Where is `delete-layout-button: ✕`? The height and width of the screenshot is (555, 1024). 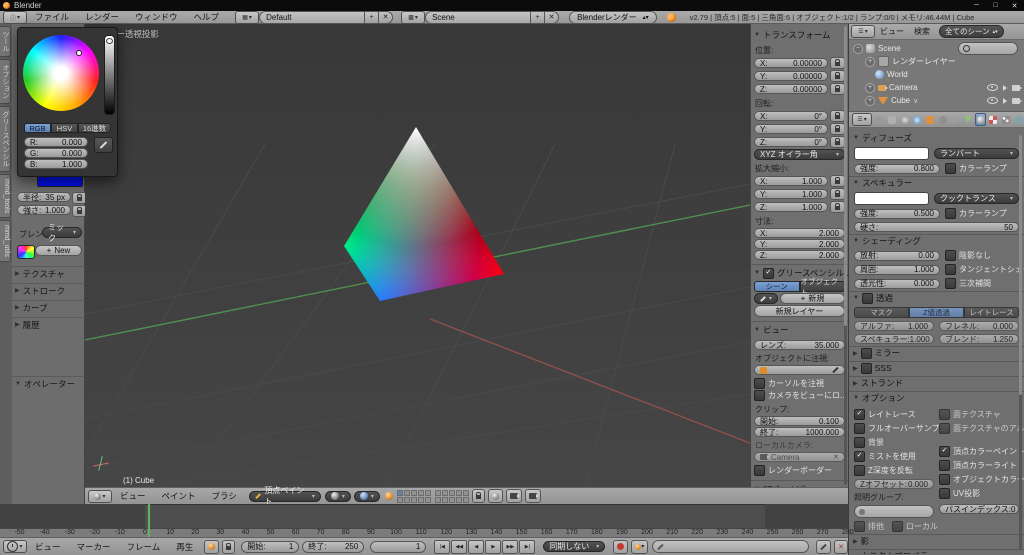
delete-layout-button: ✕ is located at coordinates (386, 17).